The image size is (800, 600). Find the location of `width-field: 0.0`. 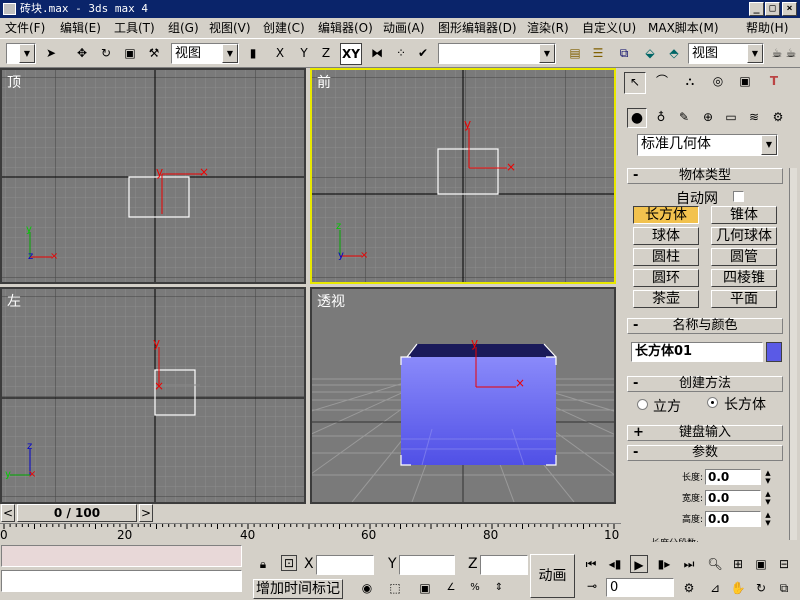

width-field: 0.0 is located at coordinates (733, 498).